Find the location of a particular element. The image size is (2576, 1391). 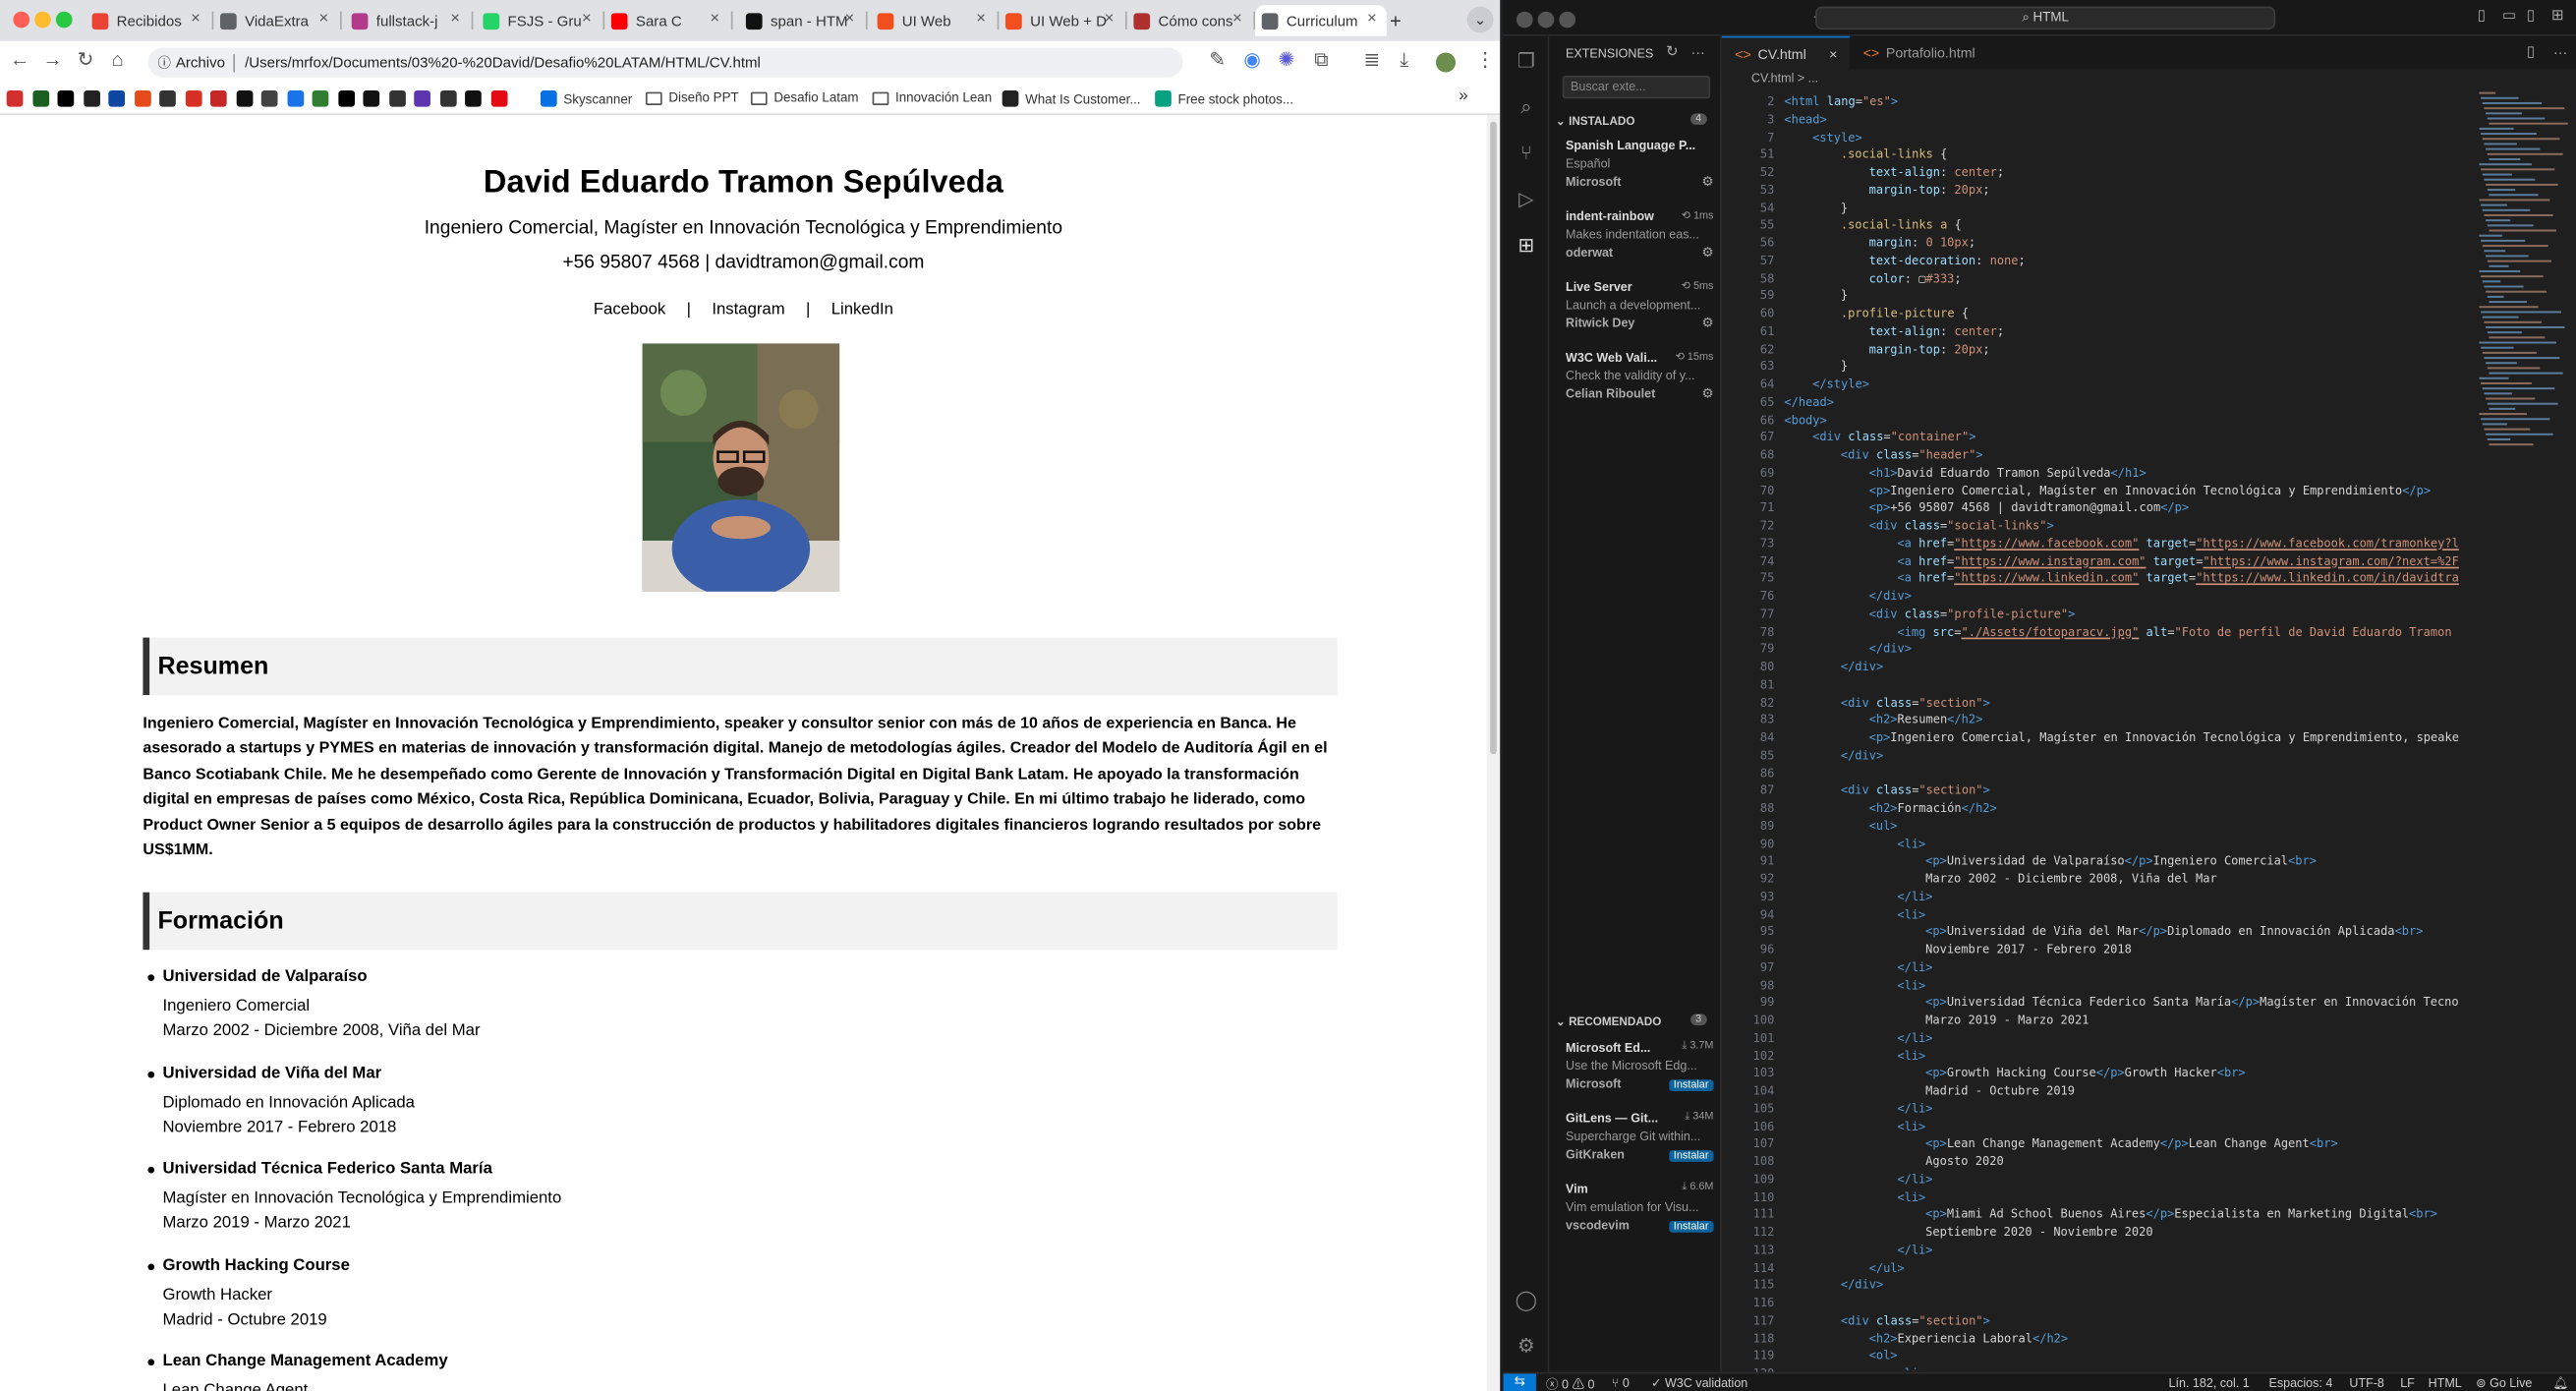

code-line: <h2>Resumen</h2> is located at coordinates (1926, 719).